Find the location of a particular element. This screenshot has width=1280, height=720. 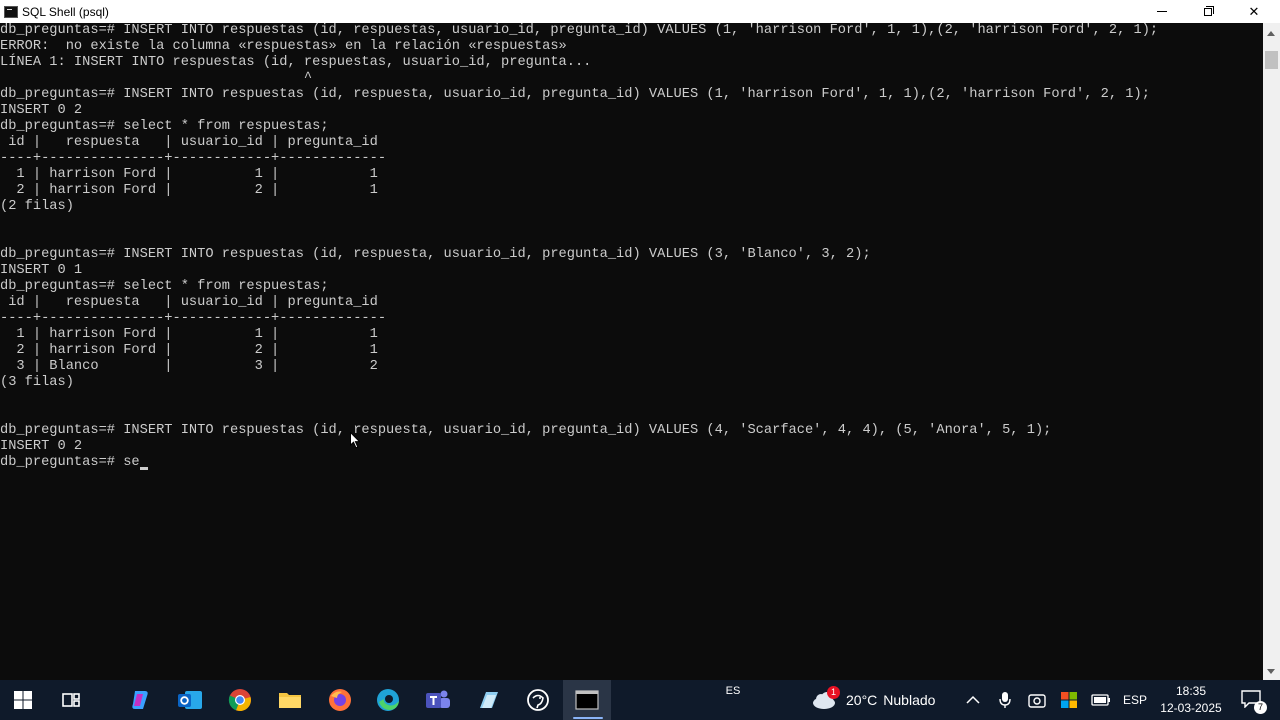

taskbar-app-copilot is located at coordinates (140, 700).